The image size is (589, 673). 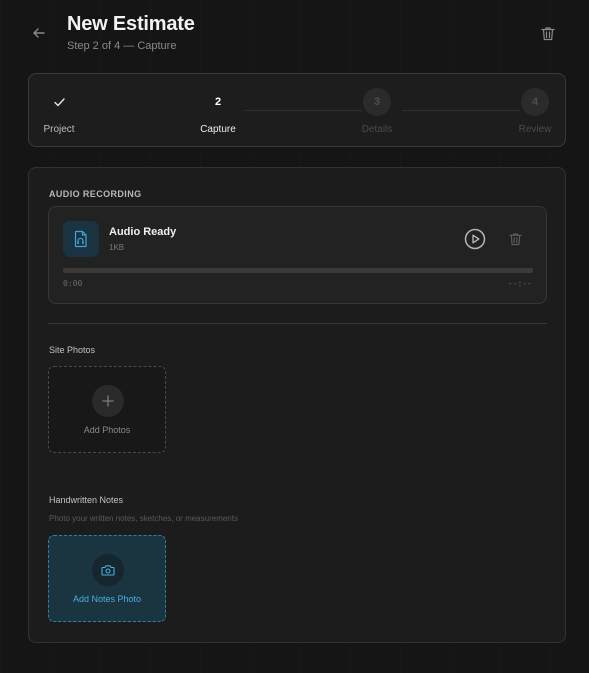 I want to click on progress-stepper: Project 2 Capture 3 Details 4 Review, so click(x=297, y=110).